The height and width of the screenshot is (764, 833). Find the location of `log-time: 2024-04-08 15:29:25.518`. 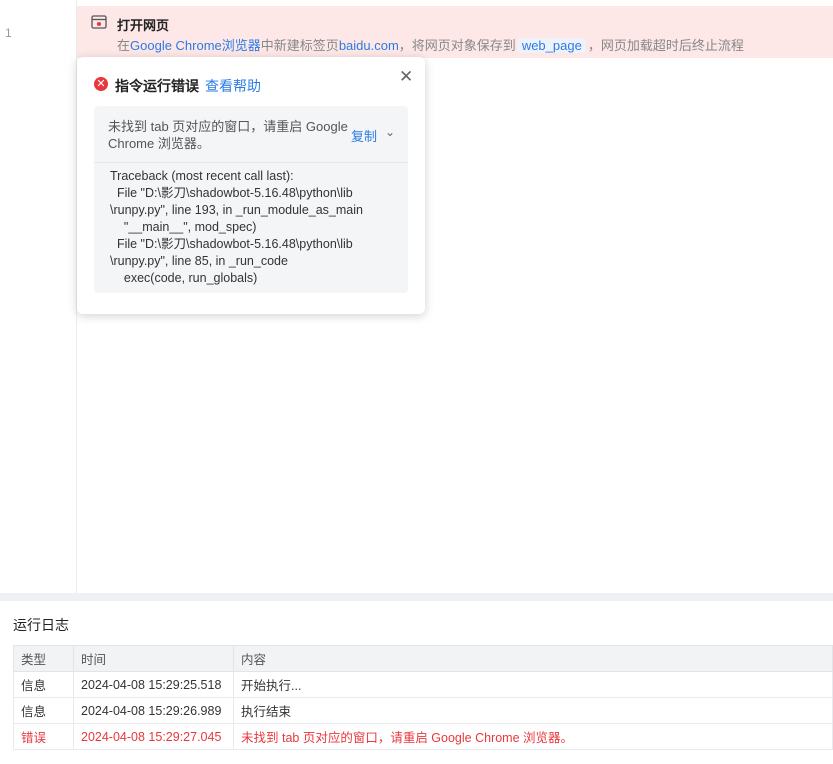

log-time: 2024-04-08 15:29:25.518 is located at coordinates (153, 684).